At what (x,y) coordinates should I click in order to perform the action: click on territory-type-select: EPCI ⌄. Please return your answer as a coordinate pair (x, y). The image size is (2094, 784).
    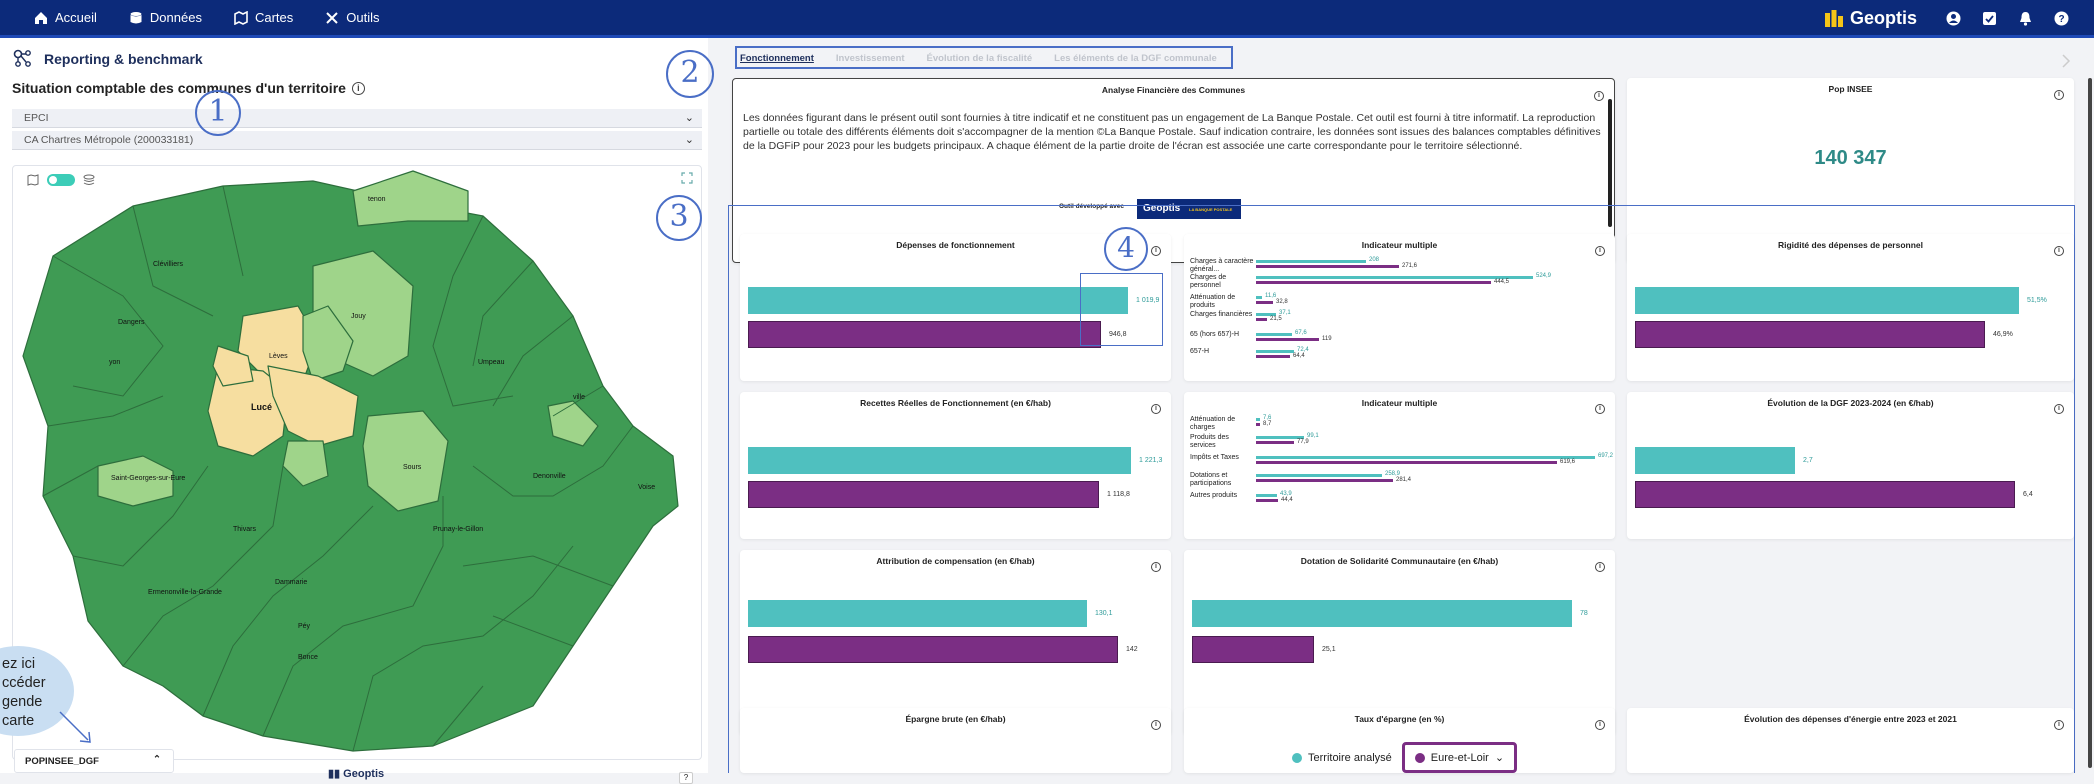
    Looking at the image, I should click on (357, 118).